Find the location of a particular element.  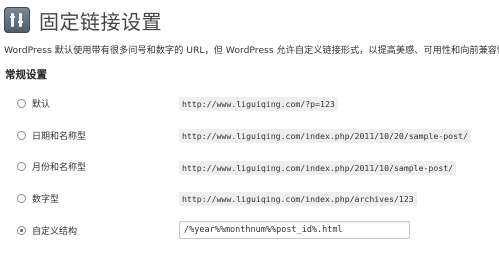

option-custom-structure: 自定义结构 is located at coordinates (47, 230).